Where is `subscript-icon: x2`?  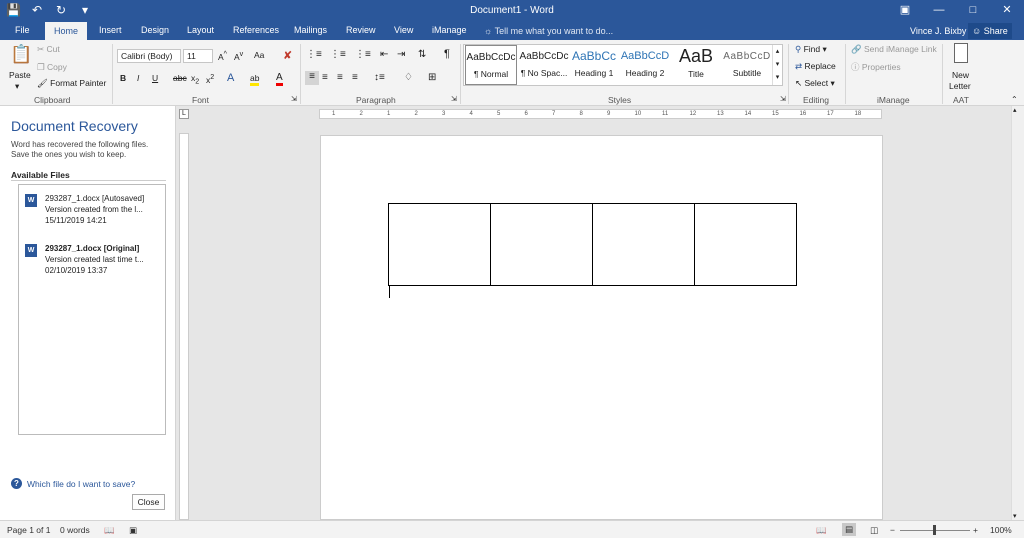 subscript-icon: x2 is located at coordinates (195, 79).